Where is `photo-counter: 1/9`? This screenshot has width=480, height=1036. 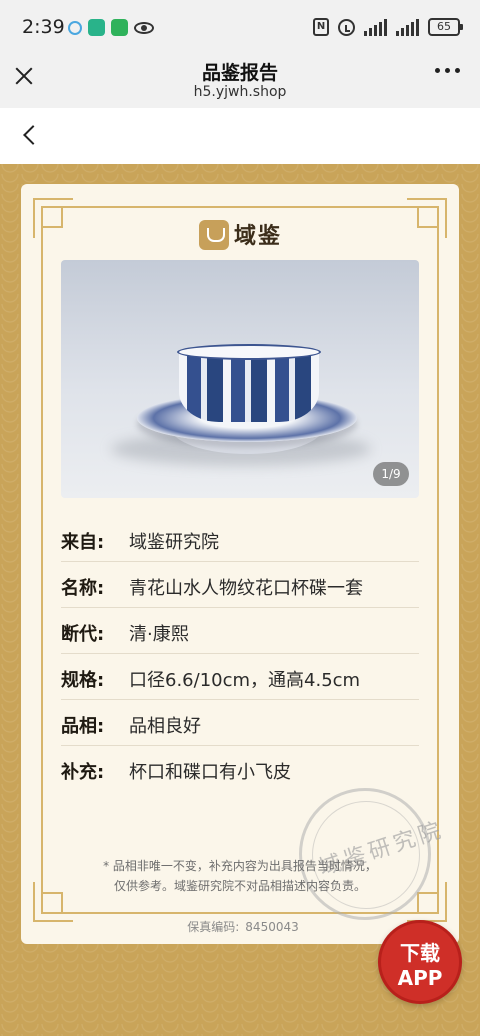 photo-counter: 1/9 is located at coordinates (391, 474).